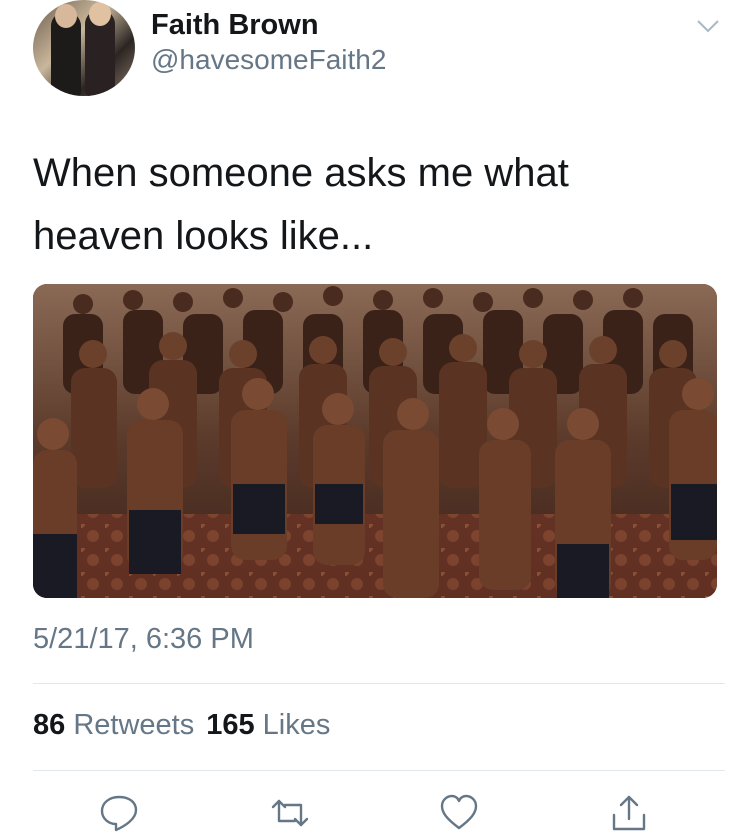 This screenshot has width=750, height=840. What do you see at coordinates (708, 26) in the screenshot?
I see `chevron-down-icon` at bounding box center [708, 26].